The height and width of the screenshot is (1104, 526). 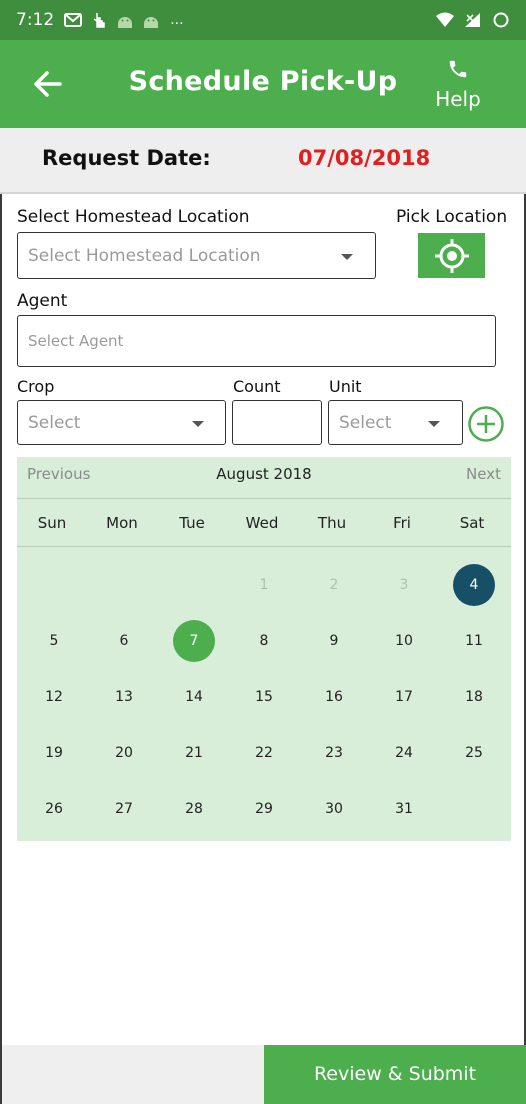 I want to click on agent-select-placeholder: Select Agent, so click(x=76, y=341).